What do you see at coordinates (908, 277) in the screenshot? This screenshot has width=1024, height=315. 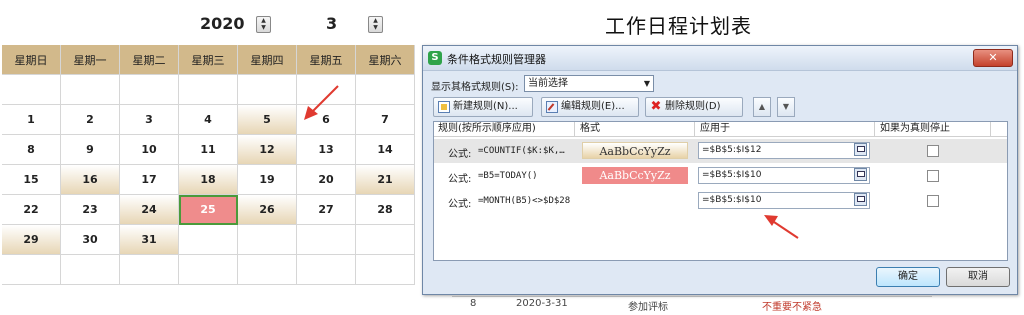 I see `ok-button: 确定` at bounding box center [908, 277].